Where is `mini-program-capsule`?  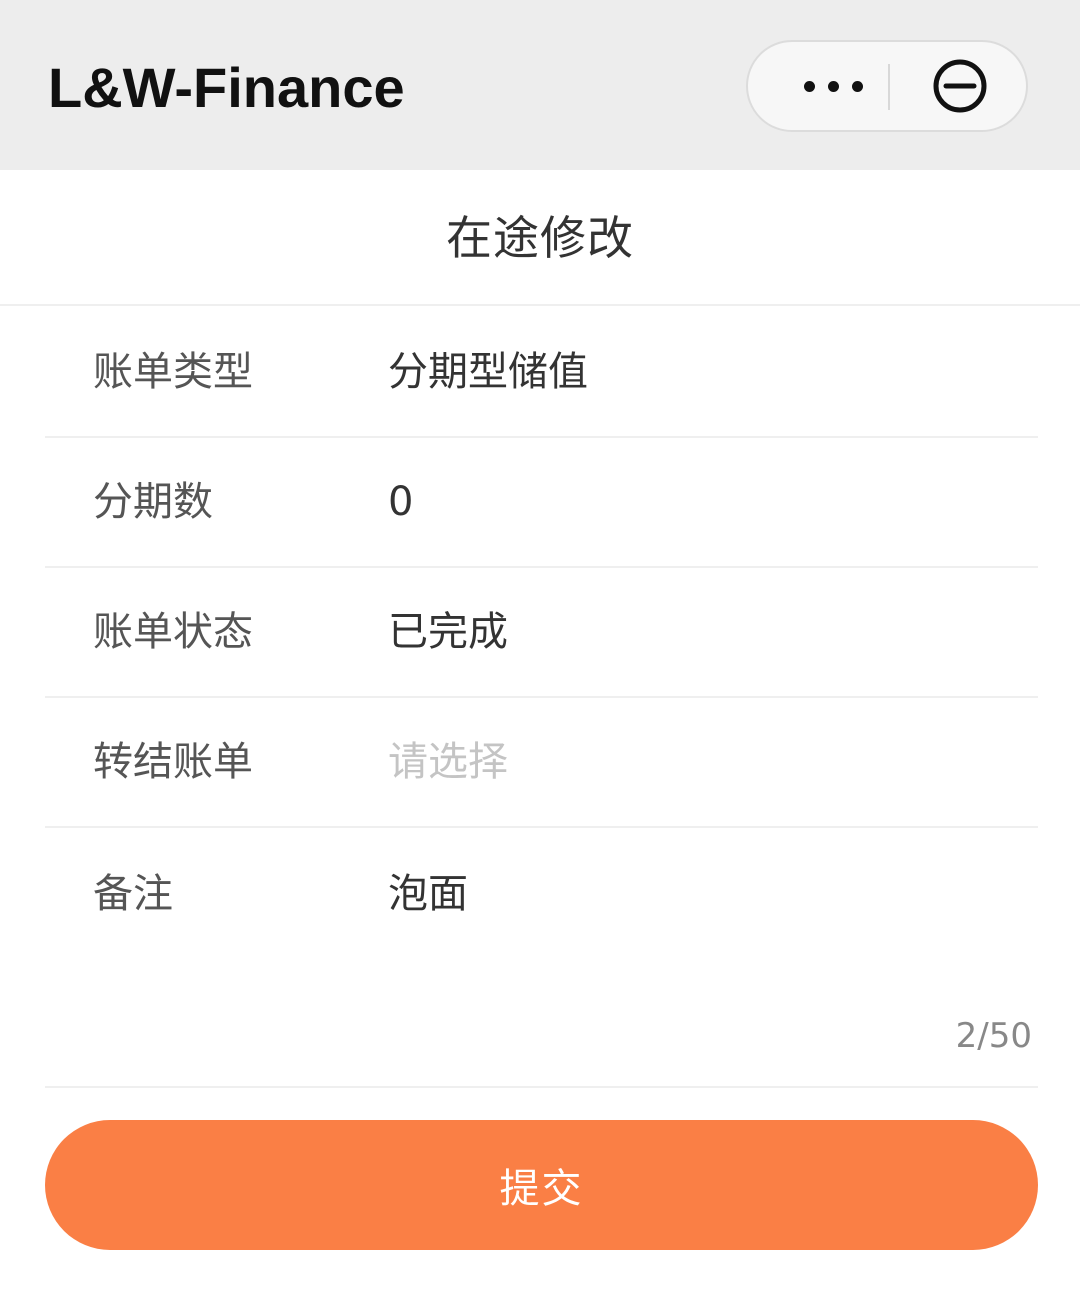 mini-program-capsule is located at coordinates (887, 86).